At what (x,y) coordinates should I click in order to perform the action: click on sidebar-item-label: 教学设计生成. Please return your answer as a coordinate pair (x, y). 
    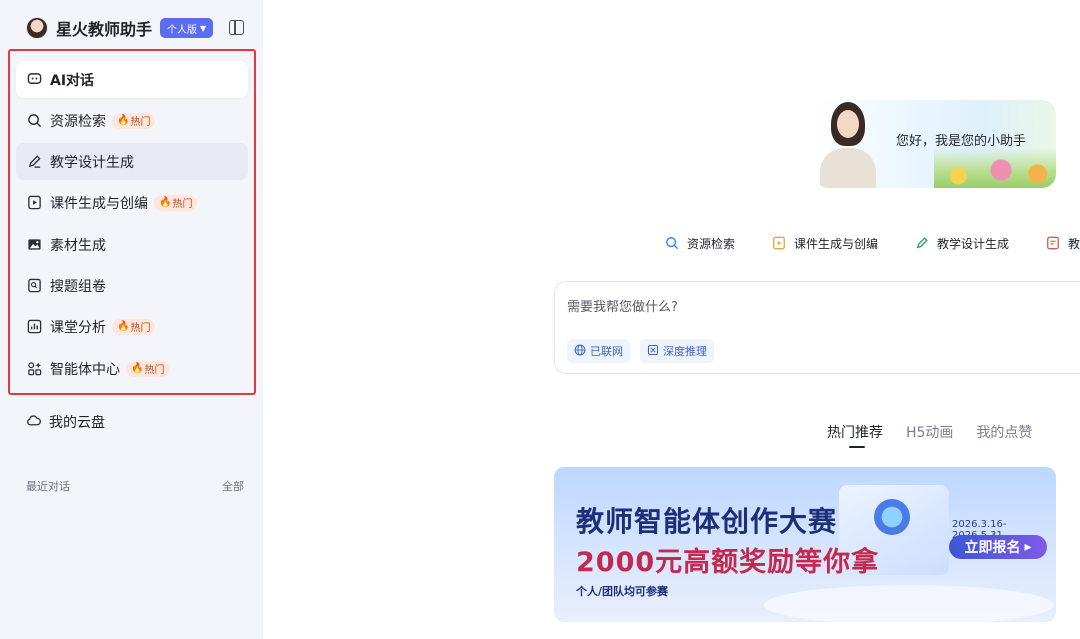
    Looking at the image, I should click on (92, 162).